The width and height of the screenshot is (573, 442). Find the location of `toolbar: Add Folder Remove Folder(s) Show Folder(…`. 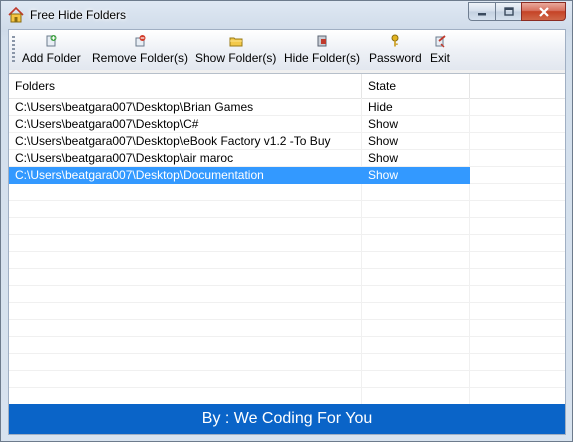

toolbar: Add Folder Remove Folder(s) Show Folder(… is located at coordinates (287, 50).